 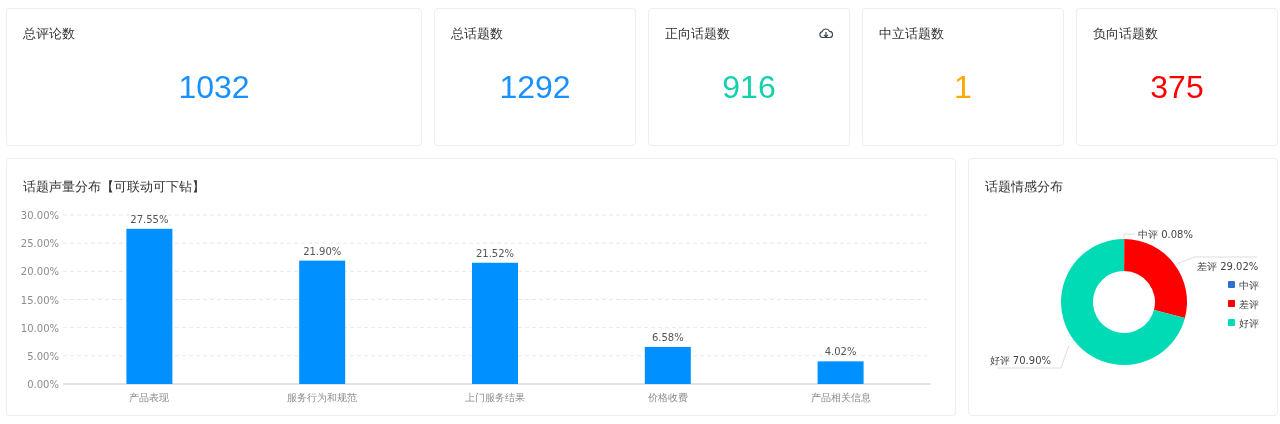 What do you see at coordinates (114, 187) in the screenshot?
I see `panel-title: 话题声量分布【可联动可下钻】` at bounding box center [114, 187].